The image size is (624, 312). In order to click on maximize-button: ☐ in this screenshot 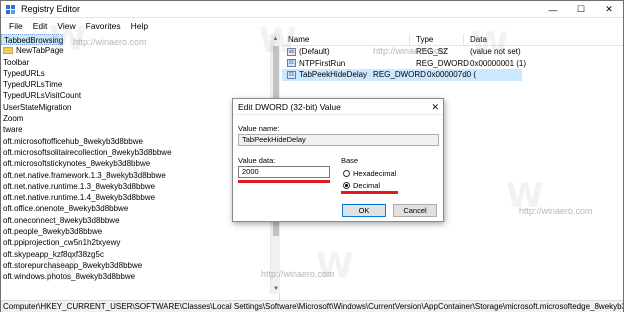, I will do `click(581, 9)`.